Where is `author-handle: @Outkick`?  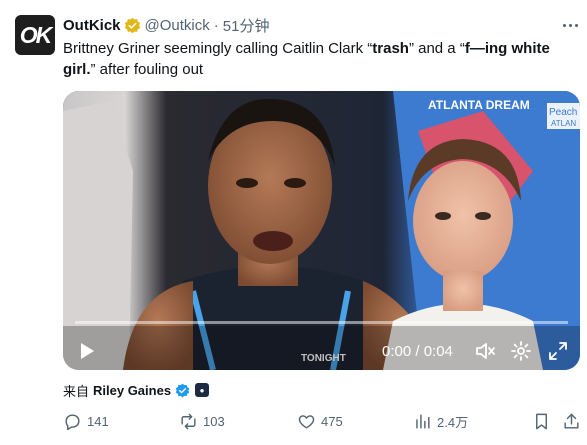
author-handle: @Outkick is located at coordinates (177, 25).